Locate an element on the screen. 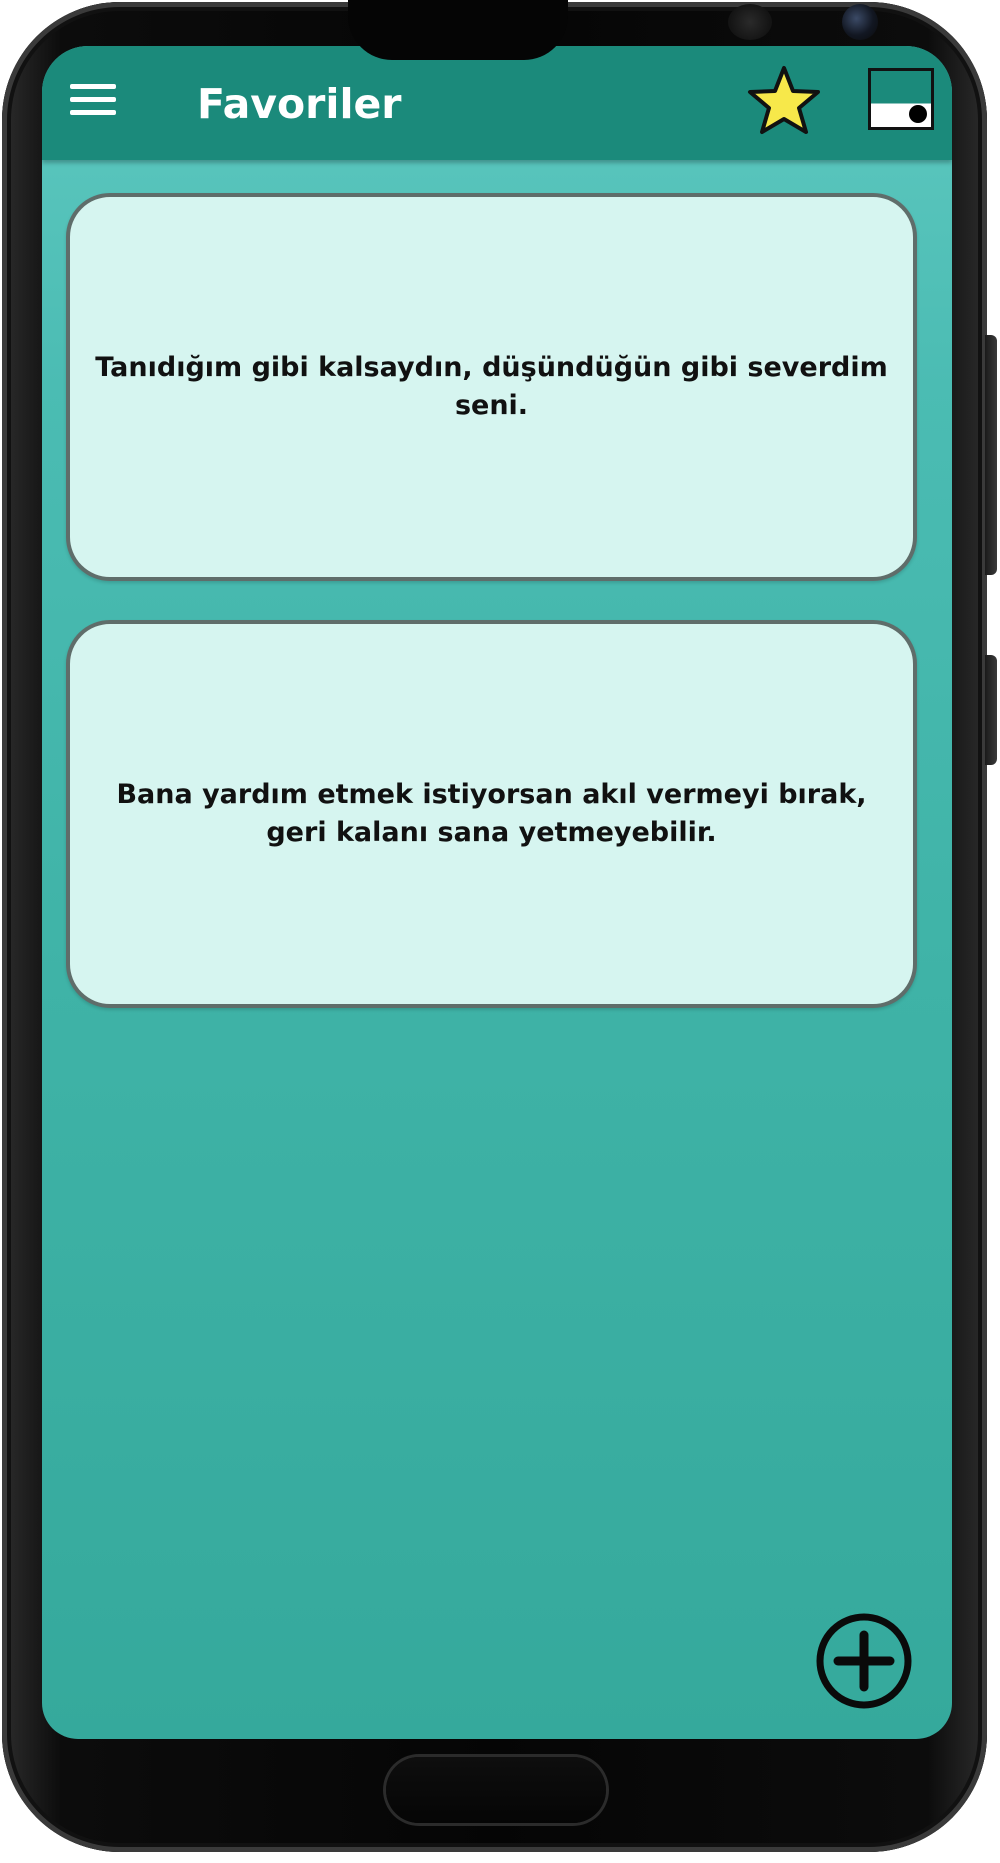 The image size is (1000, 1863). add-button is located at coordinates (864, 1661).